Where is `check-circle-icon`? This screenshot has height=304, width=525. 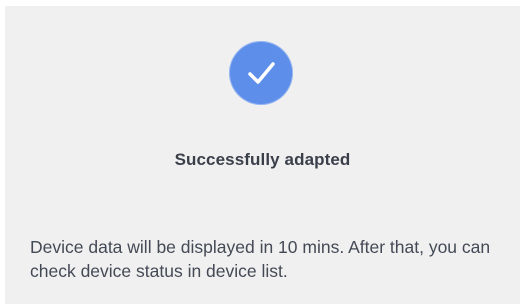
check-circle-icon is located at coordinates (261, 73).